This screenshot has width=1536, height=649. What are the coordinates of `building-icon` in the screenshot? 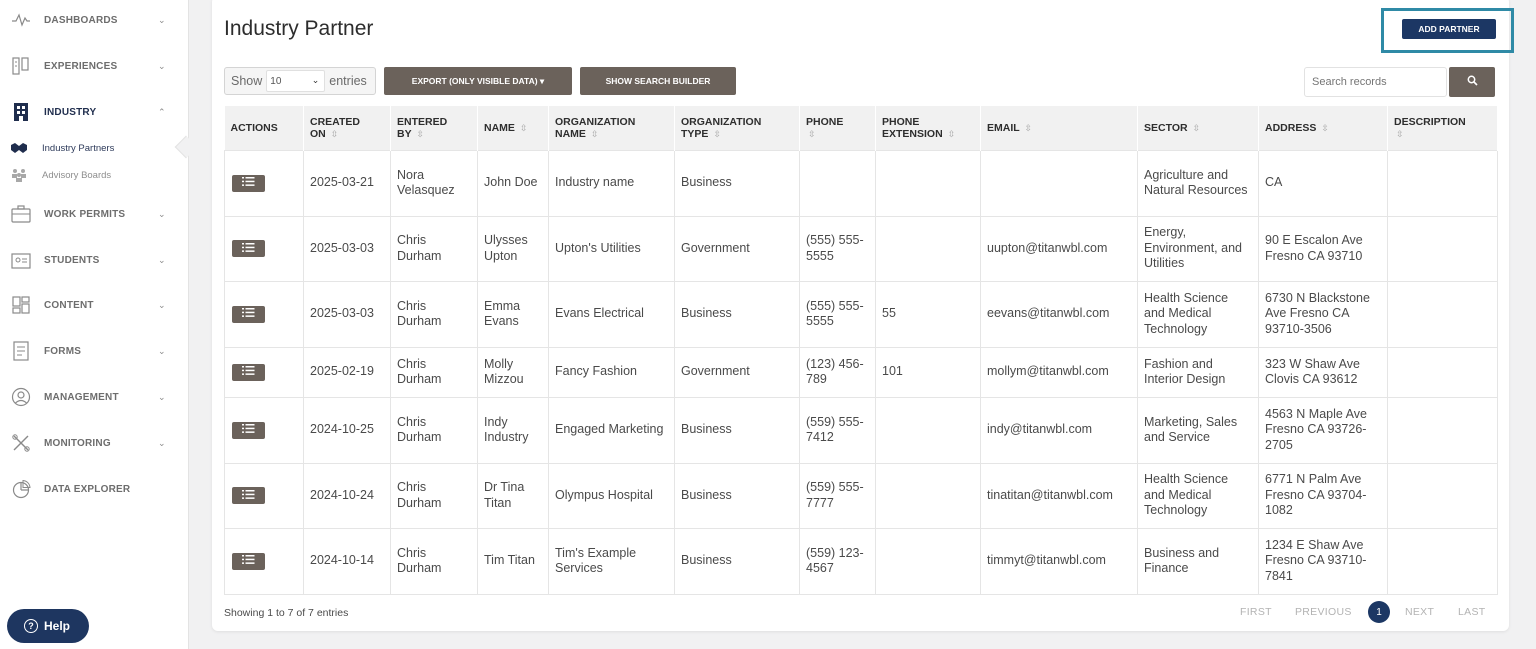 It's located at (21, 112).